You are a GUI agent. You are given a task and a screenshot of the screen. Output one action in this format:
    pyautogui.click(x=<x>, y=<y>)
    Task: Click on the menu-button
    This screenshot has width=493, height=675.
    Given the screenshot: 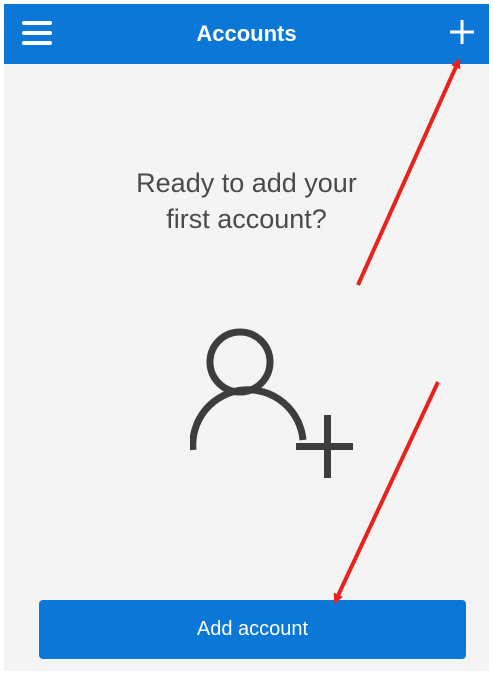 What is the action you would take?
    pyautogui.click(x=37, y=33)
    